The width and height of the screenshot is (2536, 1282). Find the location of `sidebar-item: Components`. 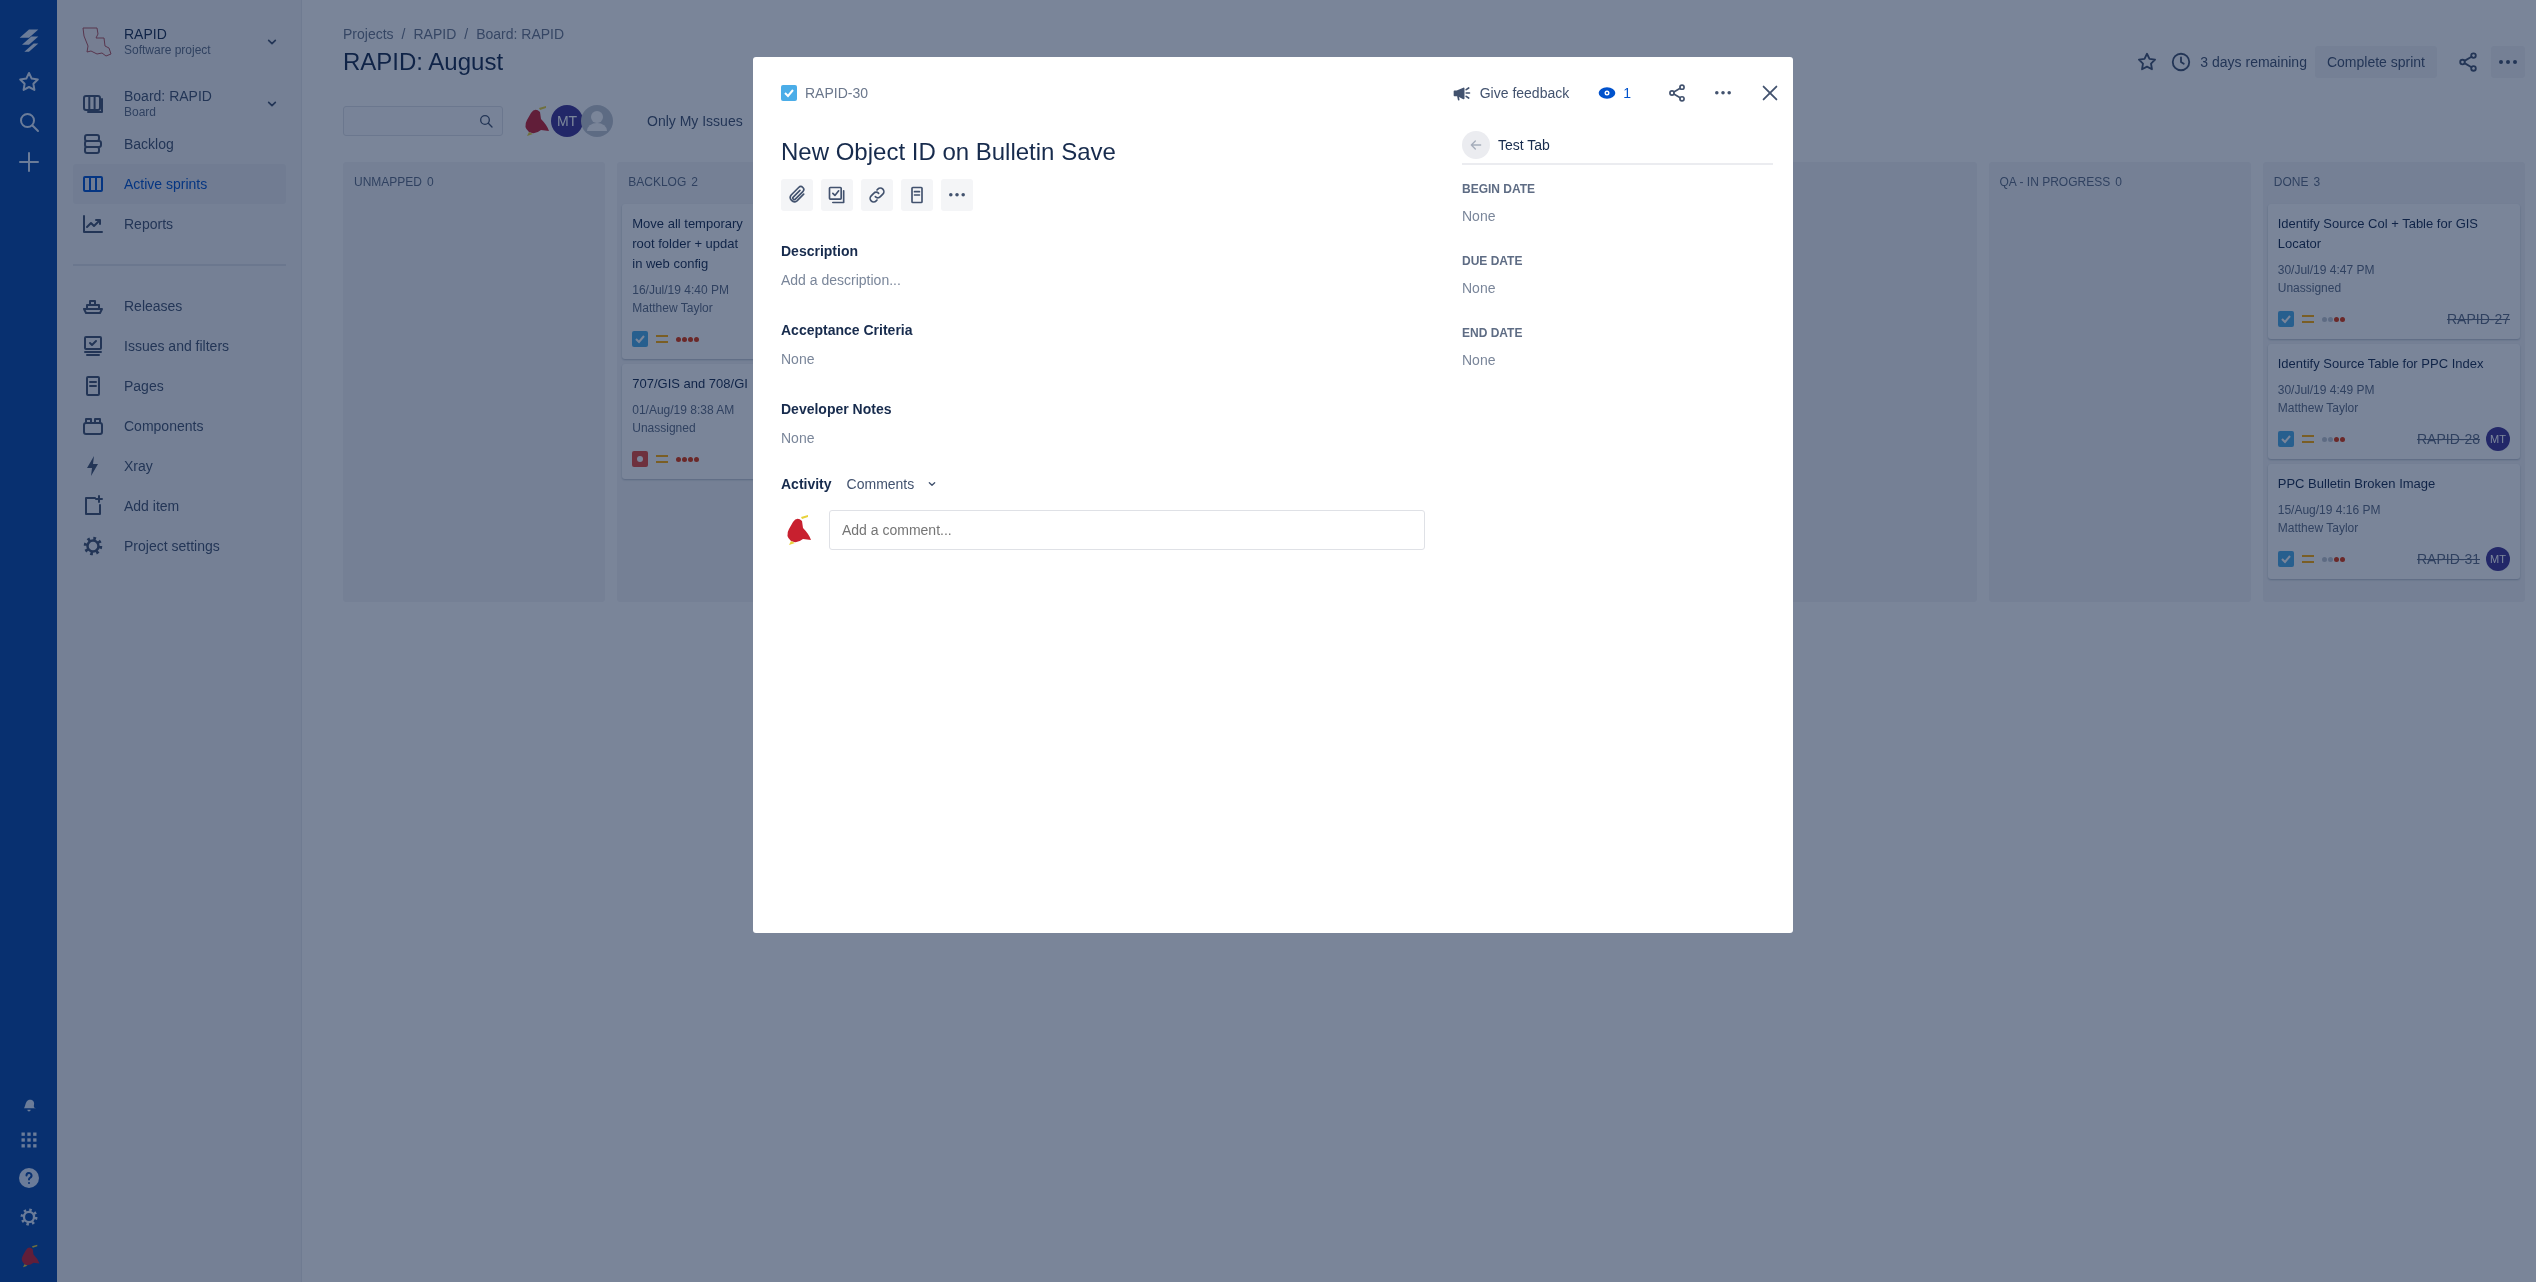

sidebar-item: Components is located at coordinates (179, 426).